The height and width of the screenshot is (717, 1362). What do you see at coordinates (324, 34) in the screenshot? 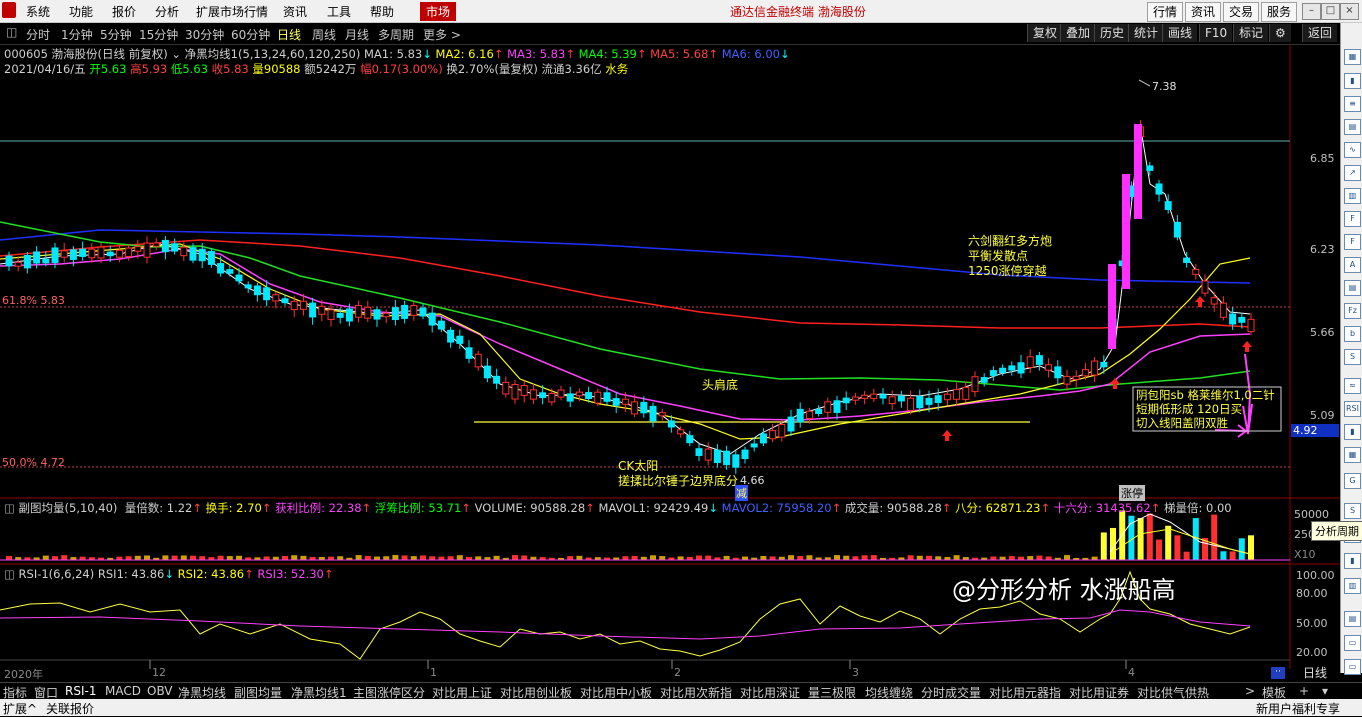
I see `tab-weekly: 周线` at bounding box center [324, 34].